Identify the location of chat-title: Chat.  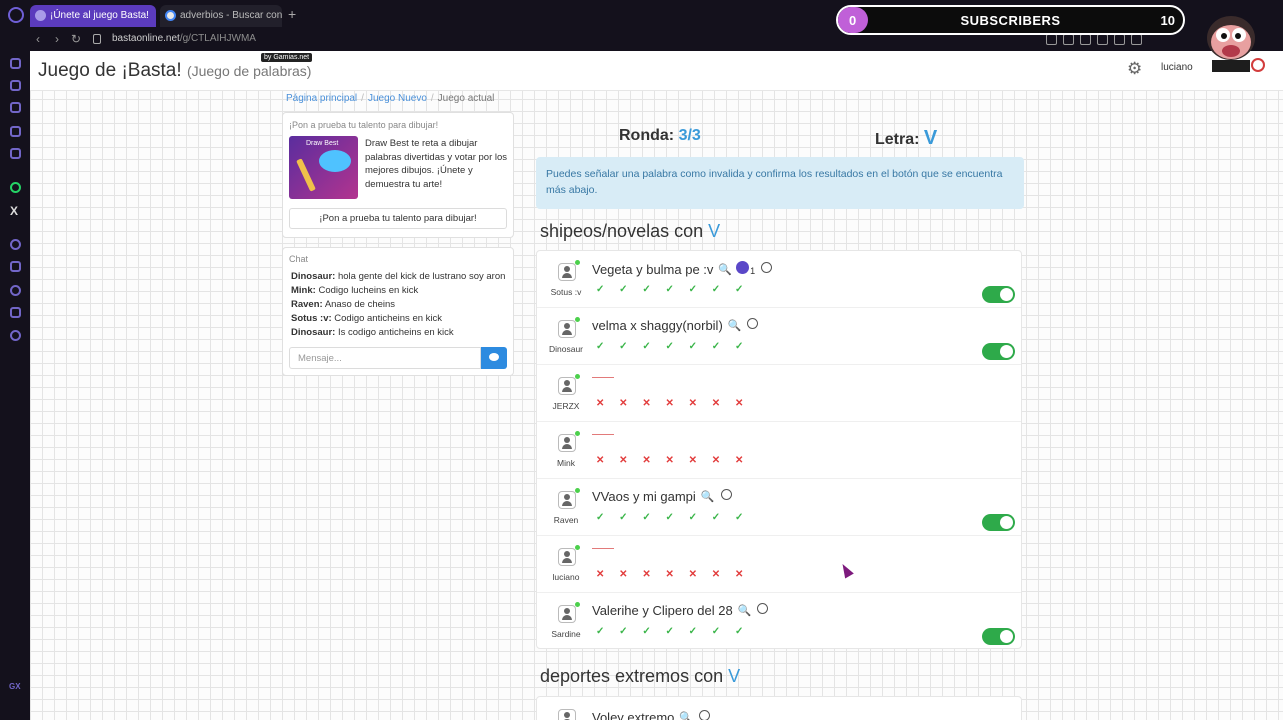
(299, 259).